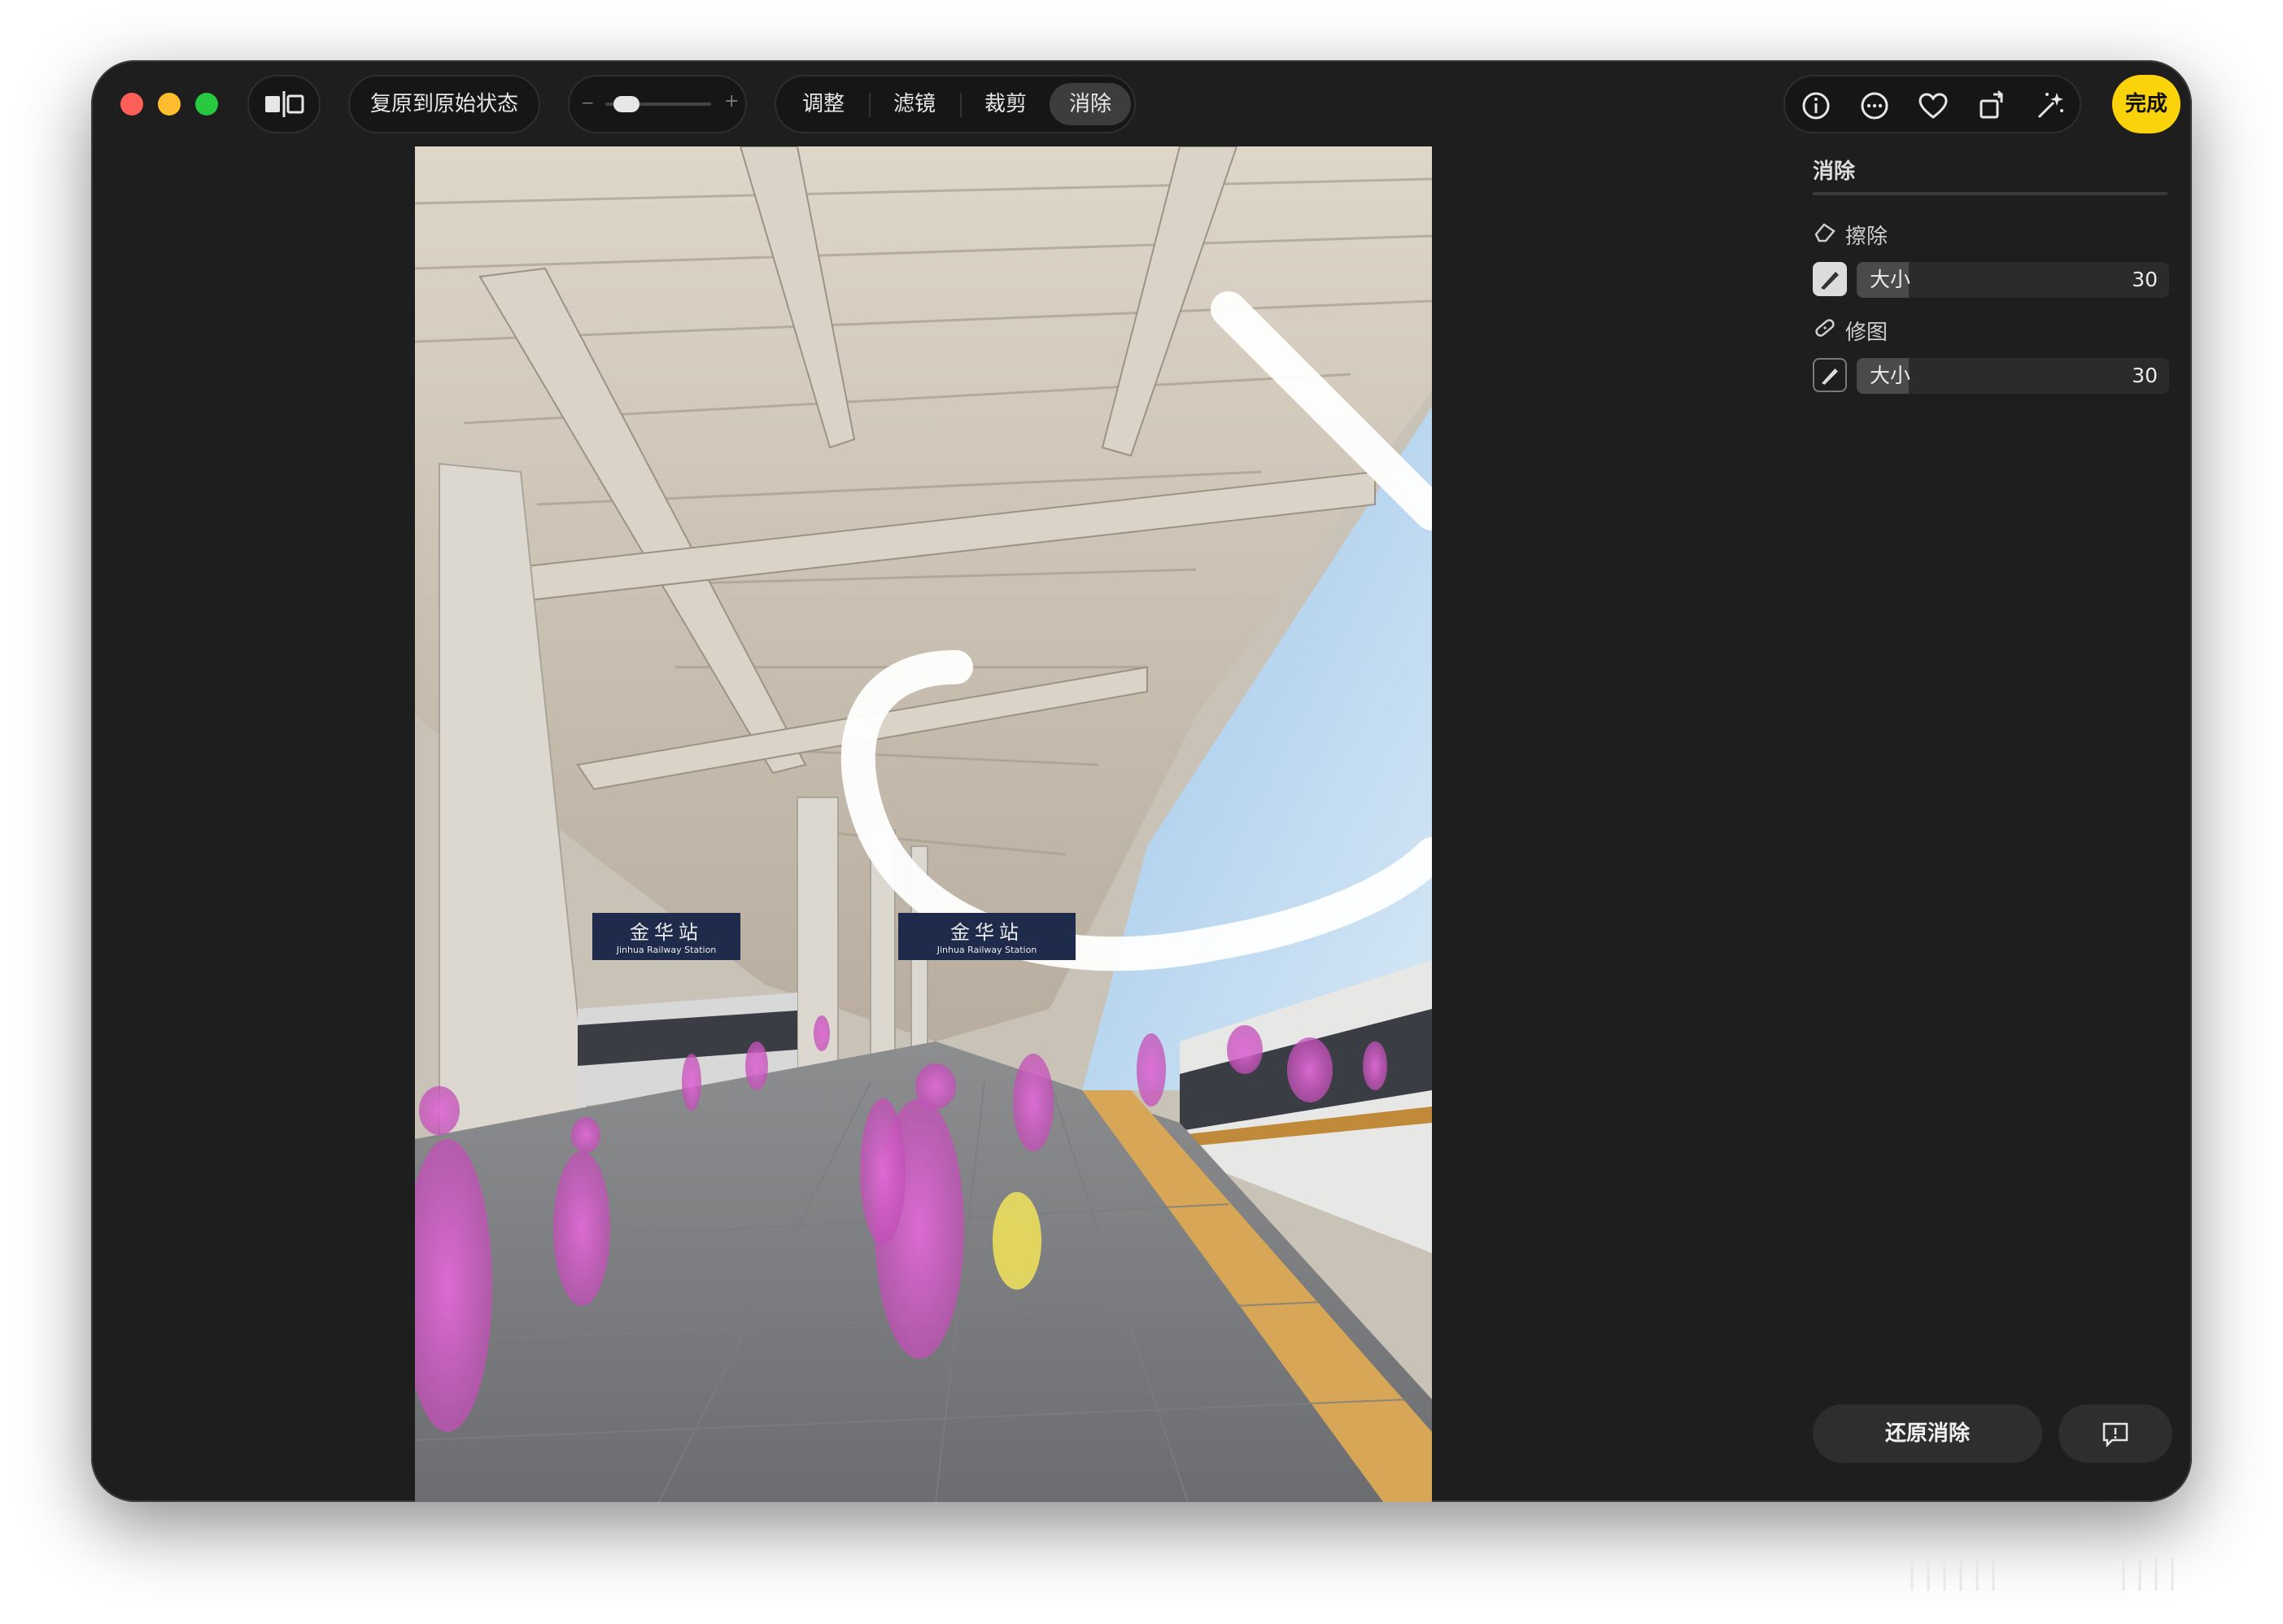 The image size is (2283, 1624). I want to click on revert-label: 复原到原始状态, so click(443, 104).